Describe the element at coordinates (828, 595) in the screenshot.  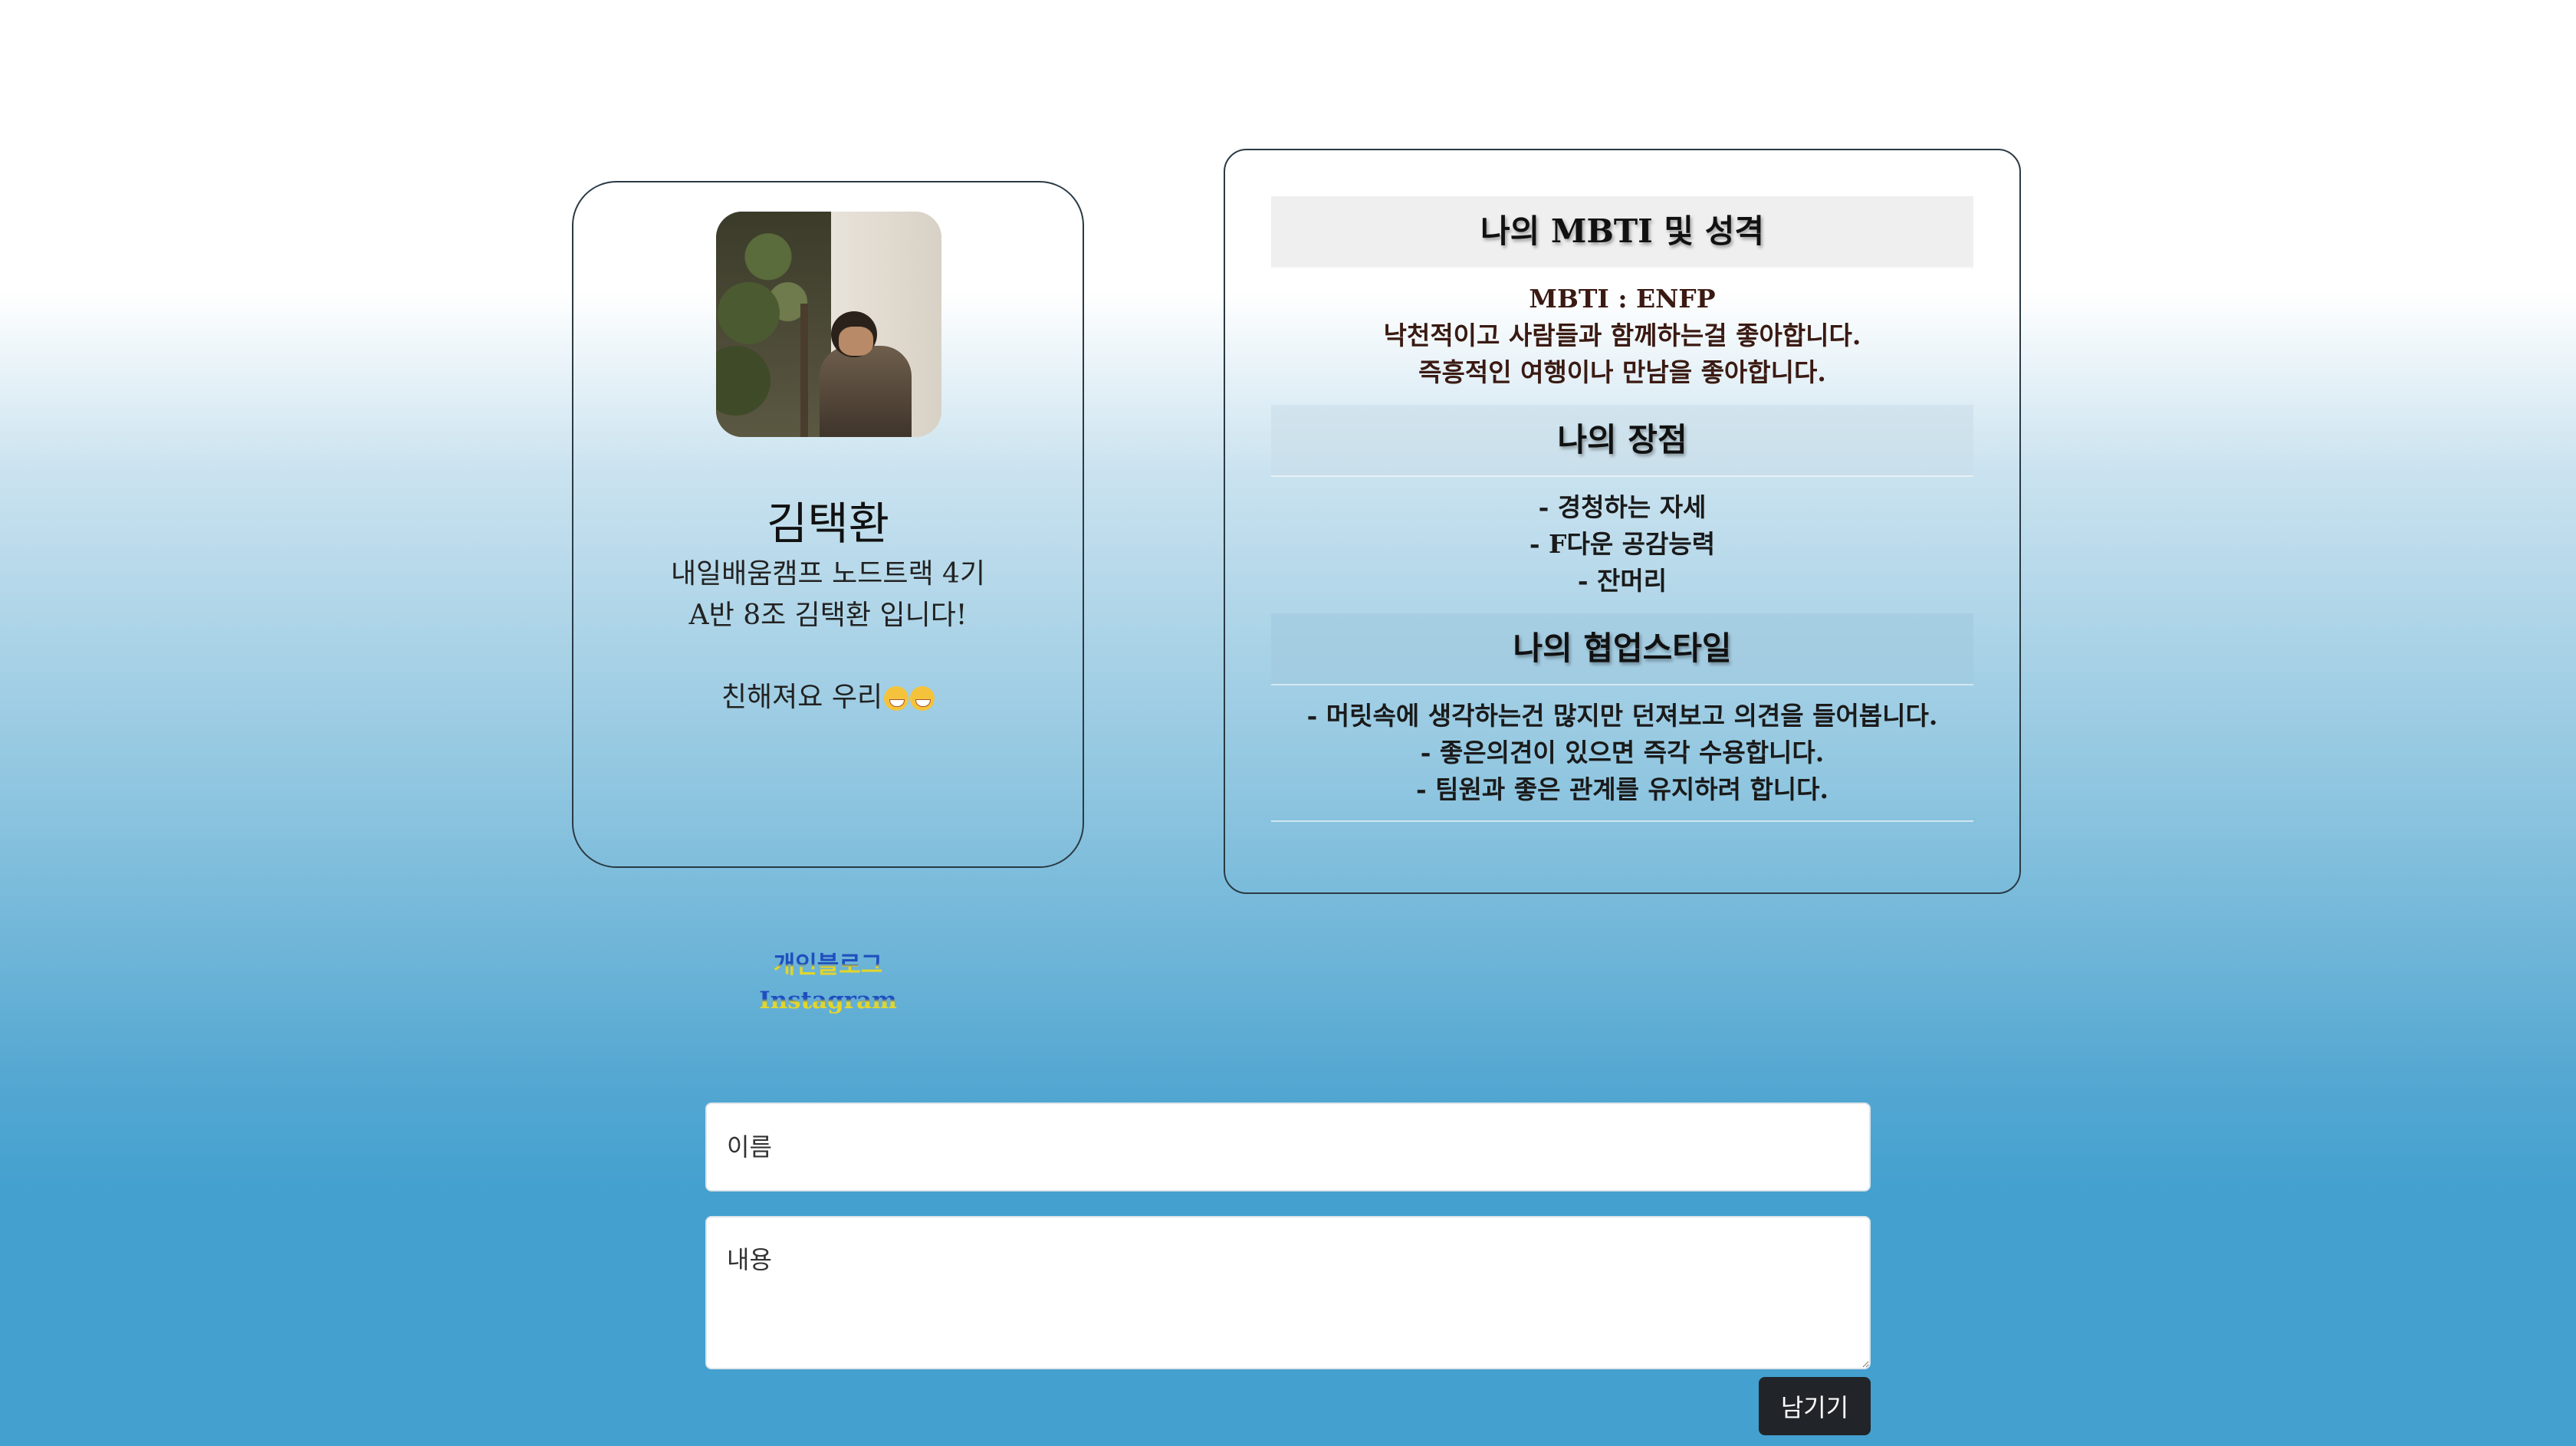
I see `profile-description: 내일배움캠프 노드트랙 4기 A반 8조 김택환 입니다!` at that location.